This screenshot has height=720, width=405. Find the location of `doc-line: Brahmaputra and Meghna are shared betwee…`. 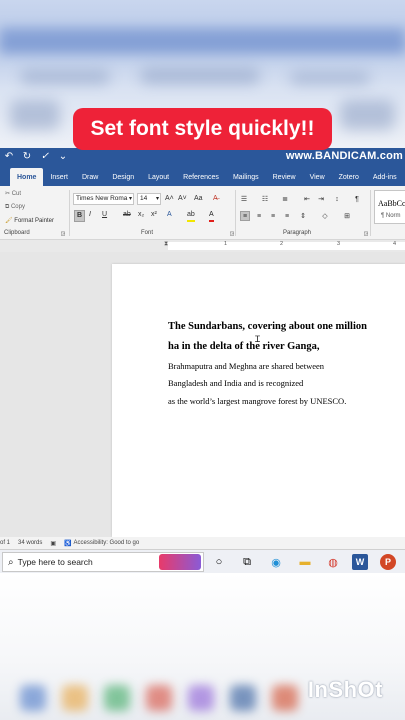

doc-line: Brahmaputra and Meghna are shared betwee… is located at coordinates (246, 366).